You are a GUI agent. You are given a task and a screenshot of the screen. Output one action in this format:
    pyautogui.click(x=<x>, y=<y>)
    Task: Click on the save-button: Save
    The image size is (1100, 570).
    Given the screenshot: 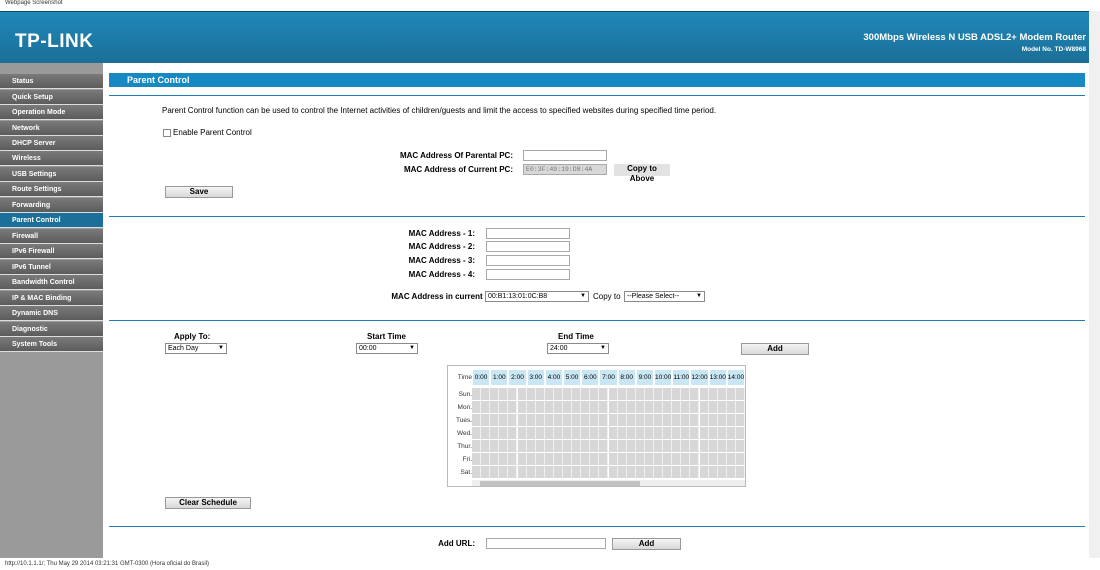 What is the action you would take?
    pyautogui.click(x=199, y=192)
    